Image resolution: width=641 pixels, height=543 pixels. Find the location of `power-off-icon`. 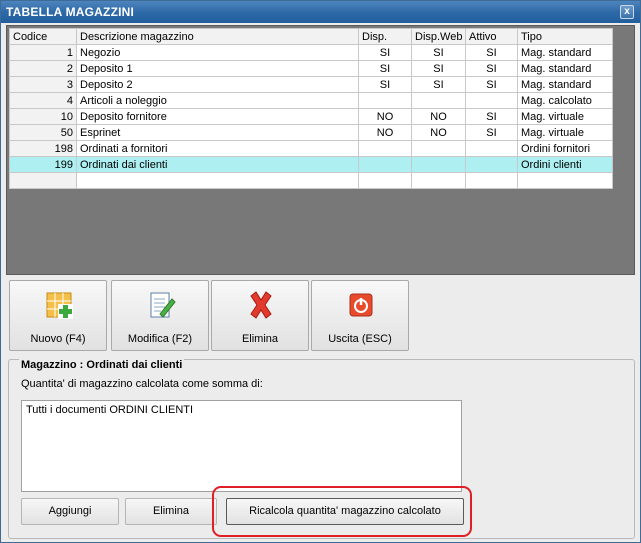

power-off-icon is located at coordinates (361, 305).